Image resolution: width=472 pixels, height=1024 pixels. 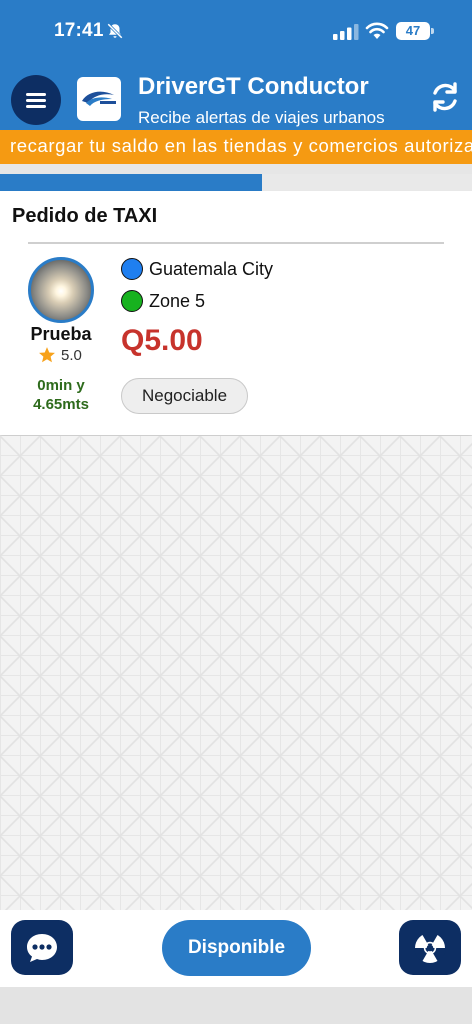 I want to click on bottom-action-bar: Disponible, so click(x=236, y=948).